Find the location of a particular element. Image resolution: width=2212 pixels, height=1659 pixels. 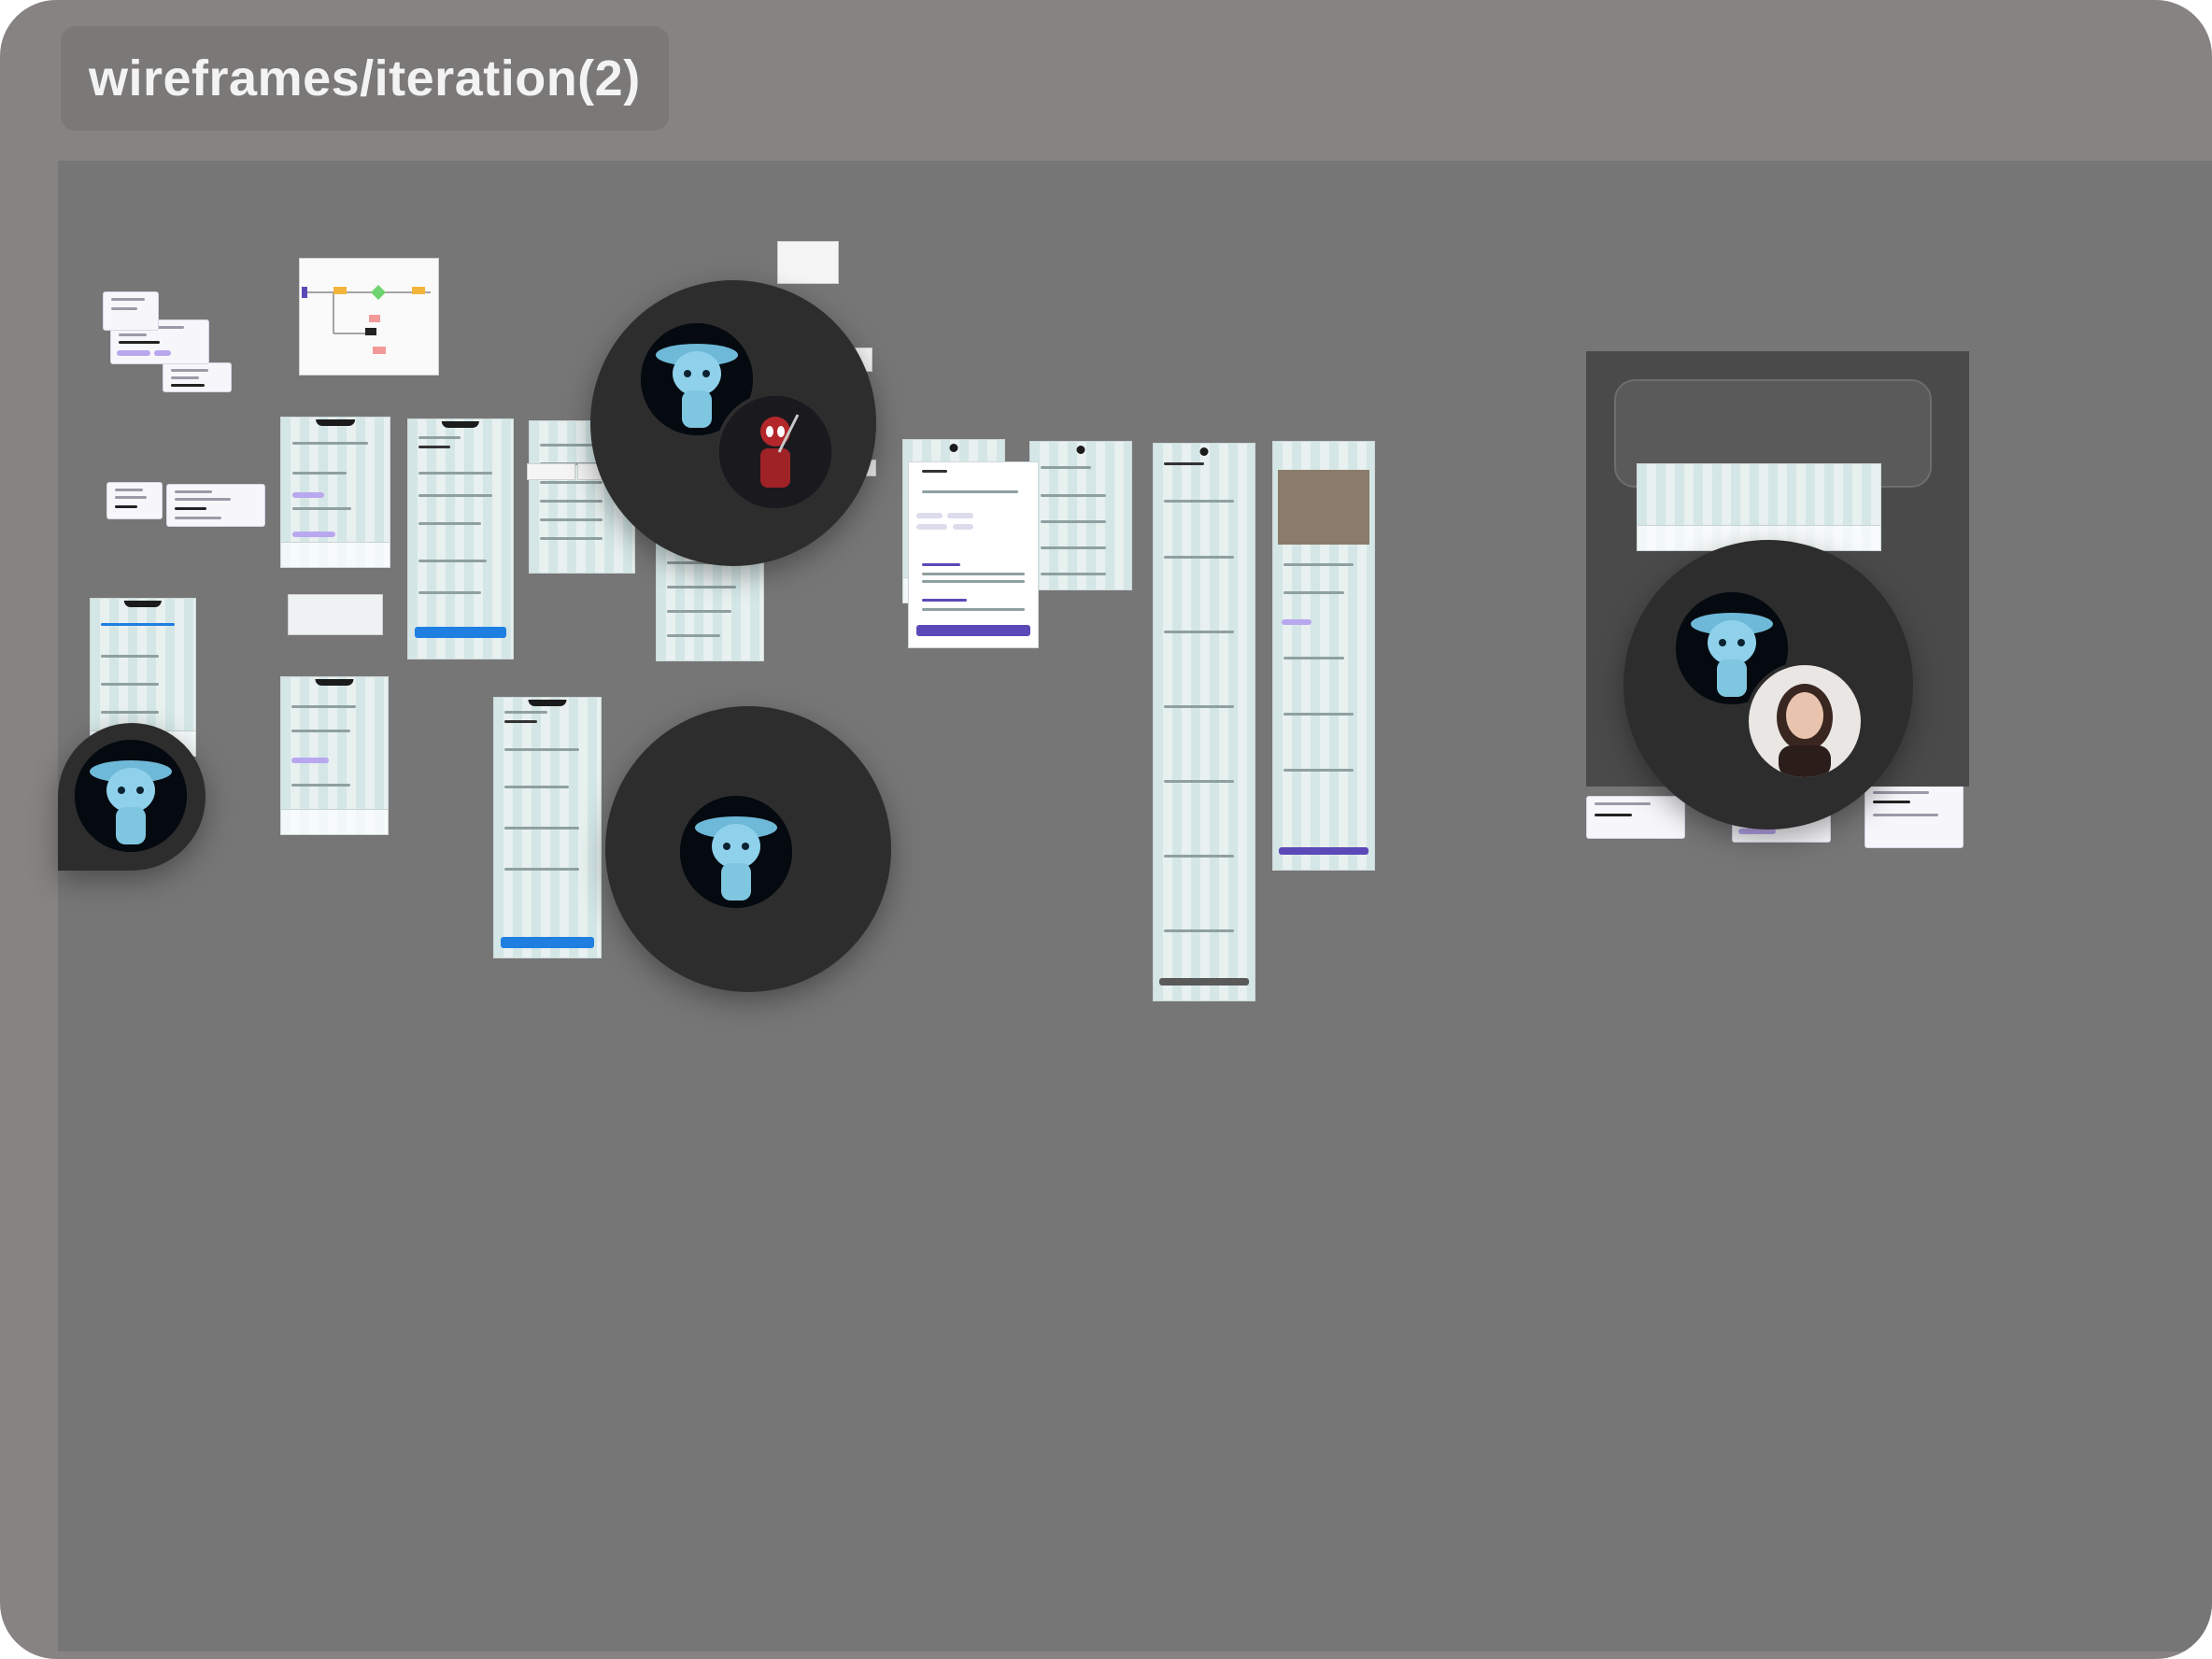

collaborator-bubble-left is located at coordinates (132, 797).